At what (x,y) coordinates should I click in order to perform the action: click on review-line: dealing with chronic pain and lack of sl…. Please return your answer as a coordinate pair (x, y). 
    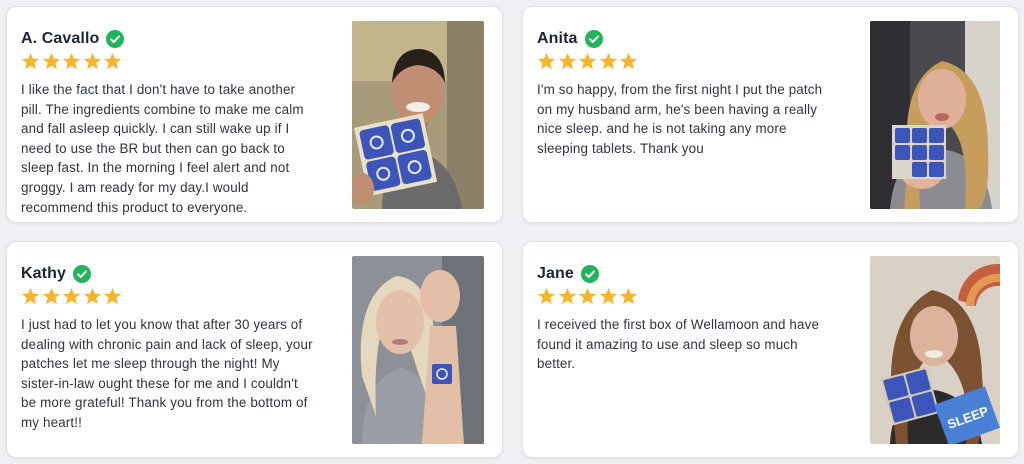
    Looking at the image, I should click on (167, 344).